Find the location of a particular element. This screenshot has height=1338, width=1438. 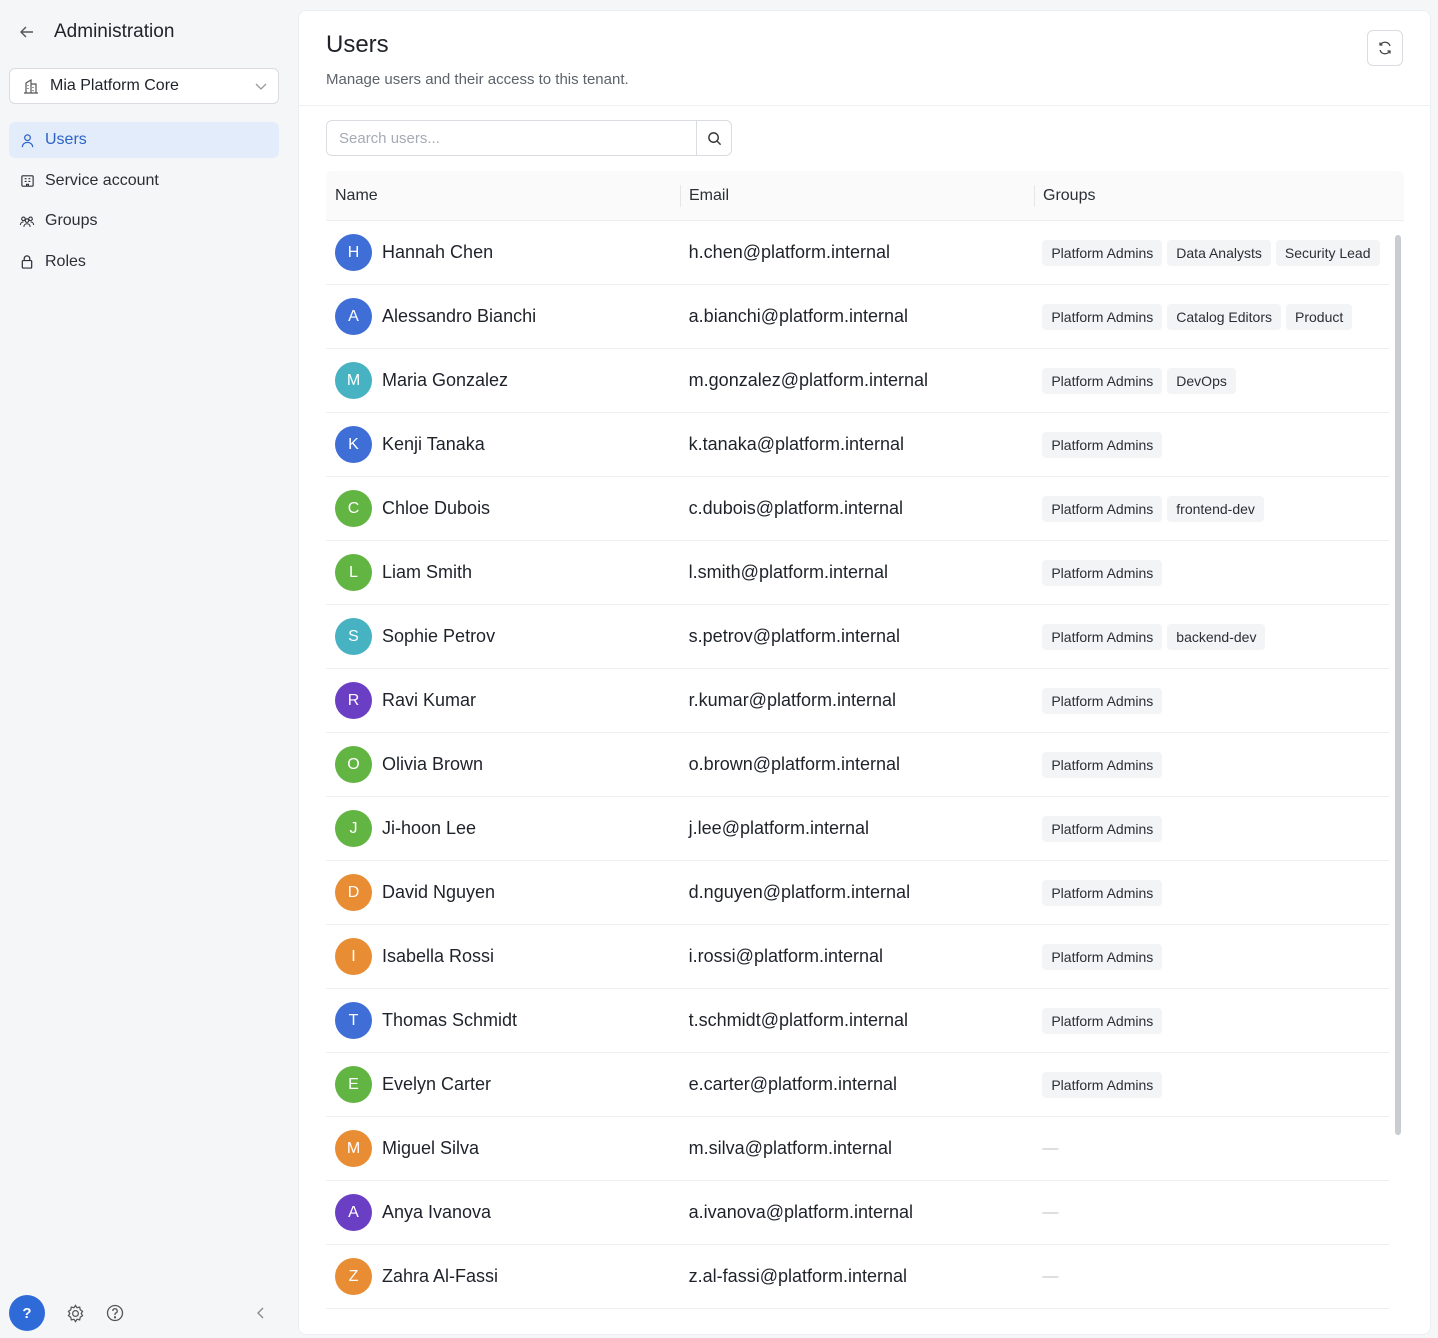

cell-name: E Evelyn Carter is located at coordinates (503, 1084).